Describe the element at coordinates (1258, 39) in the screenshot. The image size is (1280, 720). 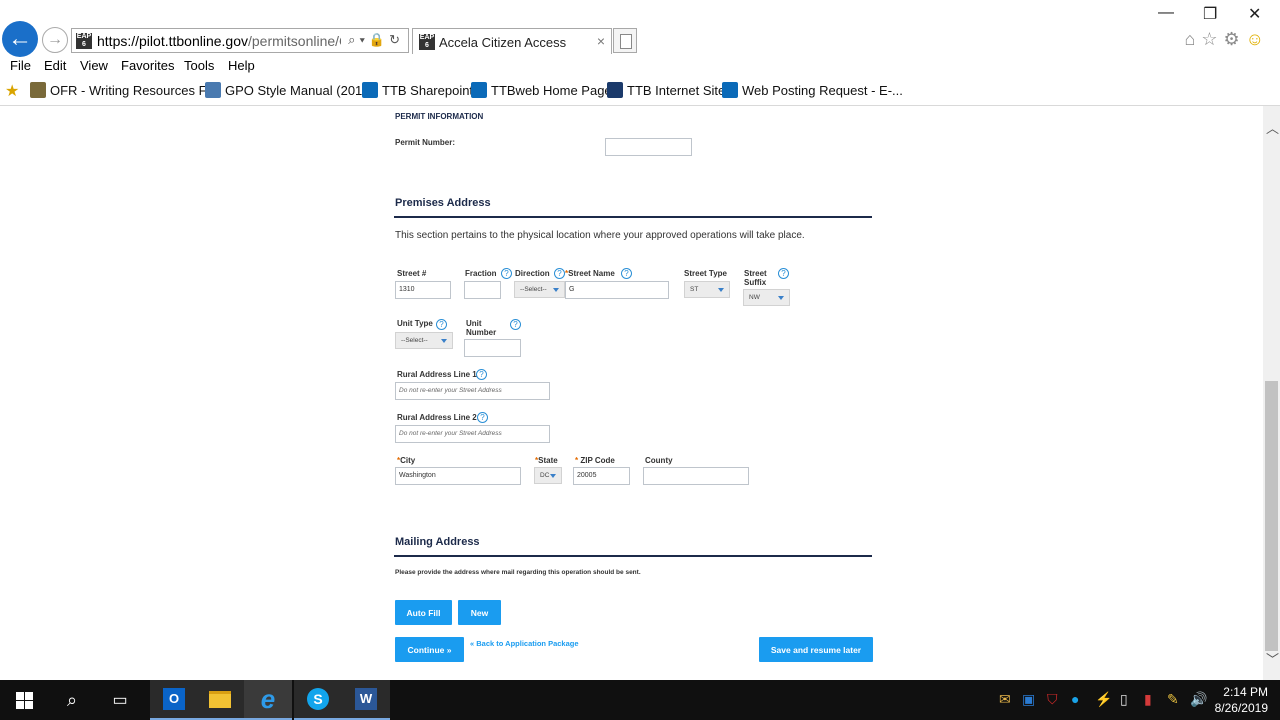
I see `smiley-feedback-icon: ☺` at that location.